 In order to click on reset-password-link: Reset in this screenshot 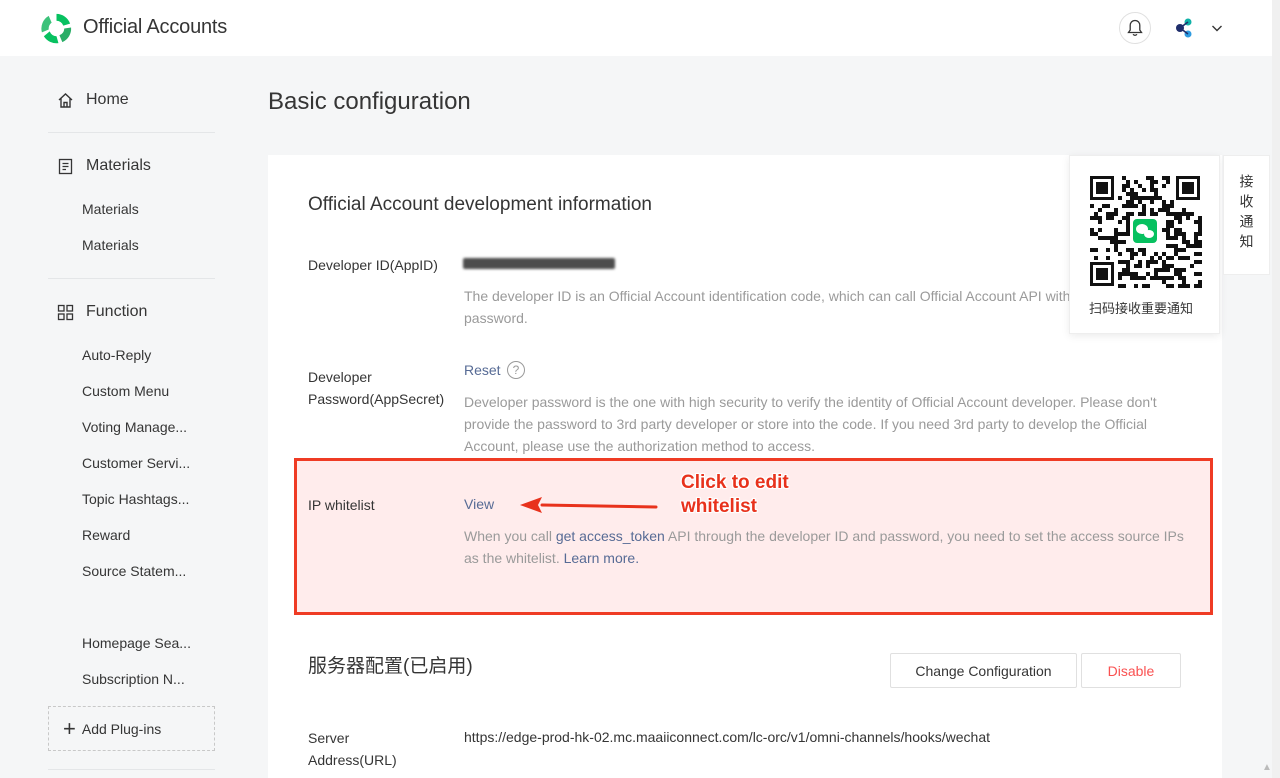, I will do `click(482, 370)`.